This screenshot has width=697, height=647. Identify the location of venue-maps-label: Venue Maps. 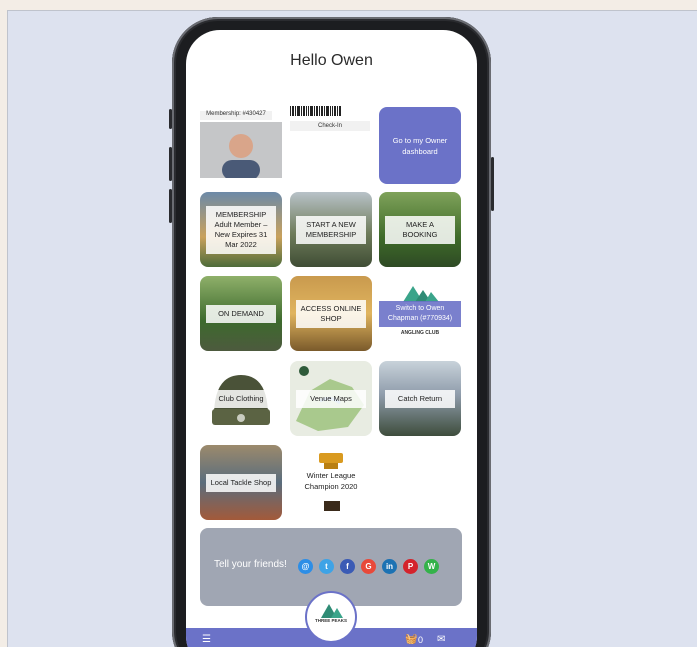
(331, 398).